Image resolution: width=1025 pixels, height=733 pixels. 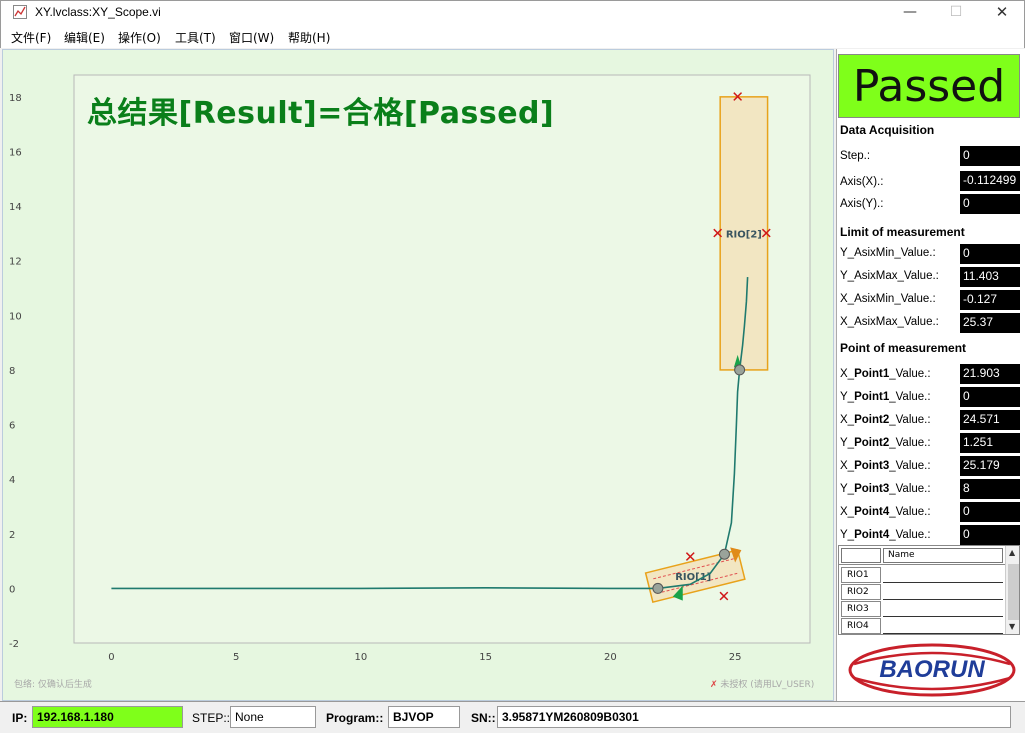 I want to click on point-value: 25.179, so click(x=990, y=466).